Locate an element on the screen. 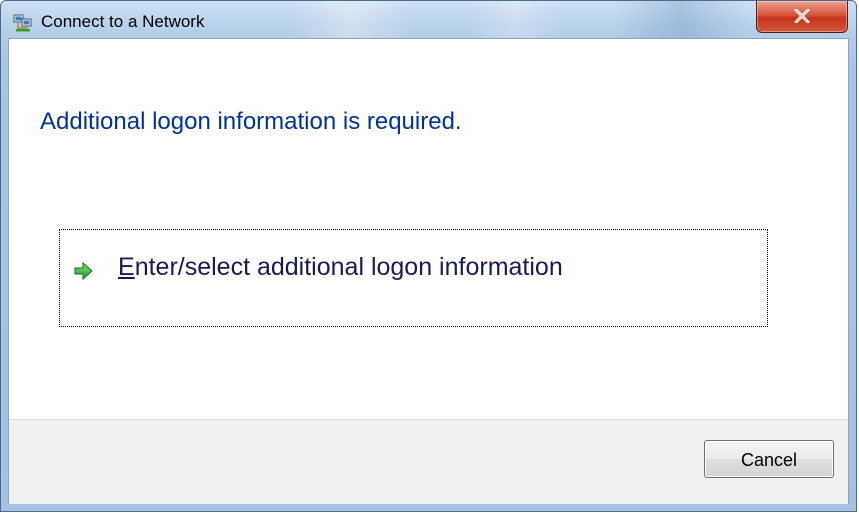  close-button is located at coordinates (802, 17).